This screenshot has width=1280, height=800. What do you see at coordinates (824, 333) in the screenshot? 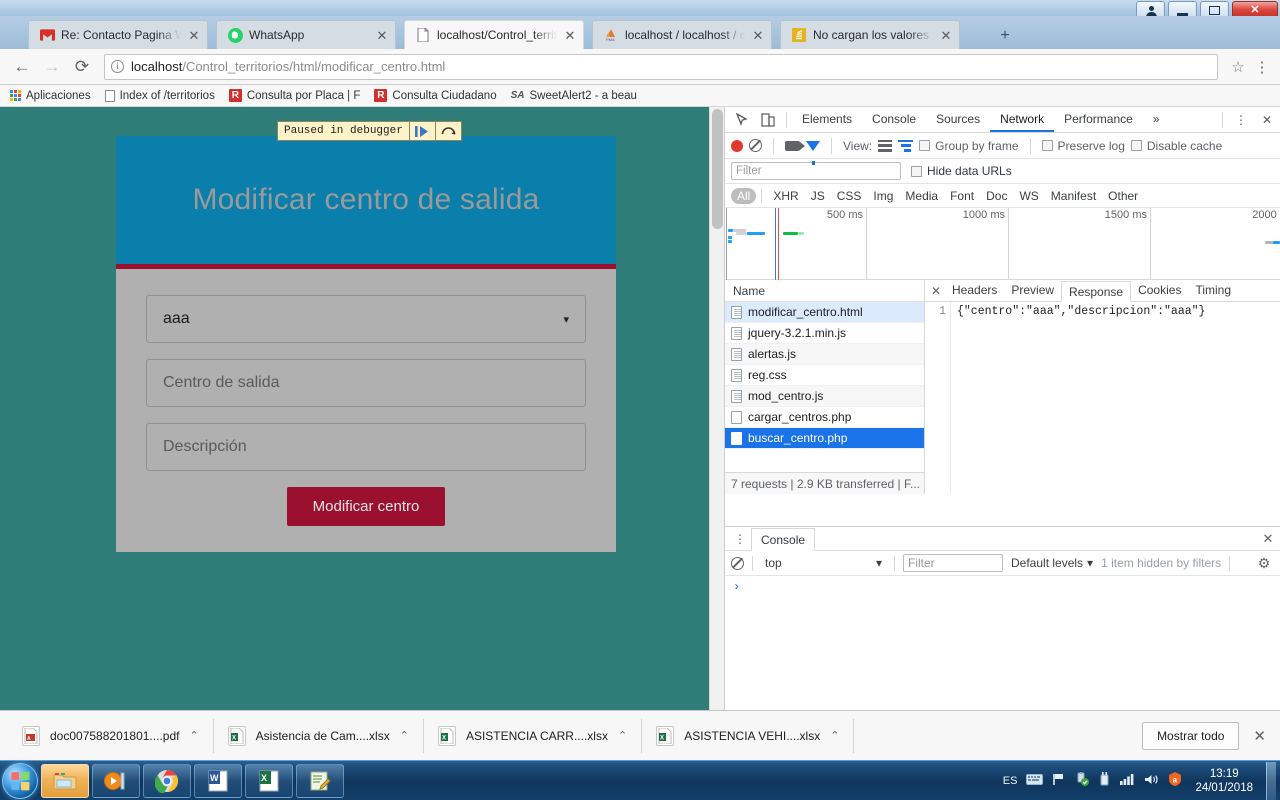
I see `request-row-jquery: jquery-3.2.1.min.js` at bounding box center [824, 333].